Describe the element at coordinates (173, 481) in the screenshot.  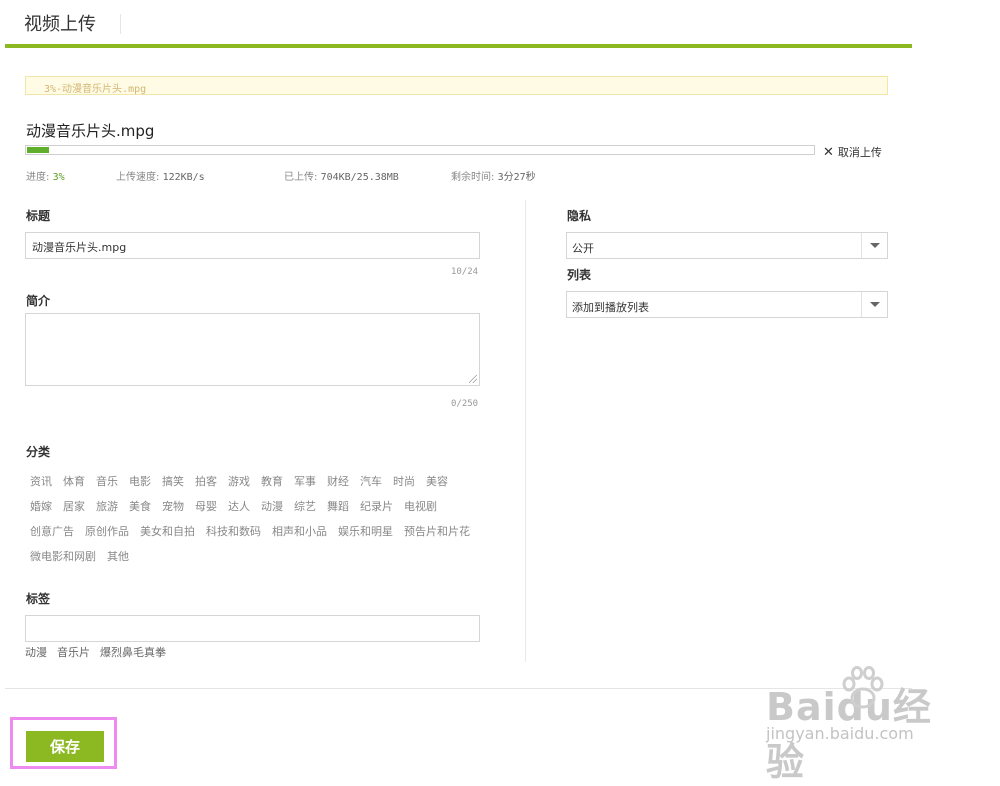
I see `category-option: 搞笑` at that location.